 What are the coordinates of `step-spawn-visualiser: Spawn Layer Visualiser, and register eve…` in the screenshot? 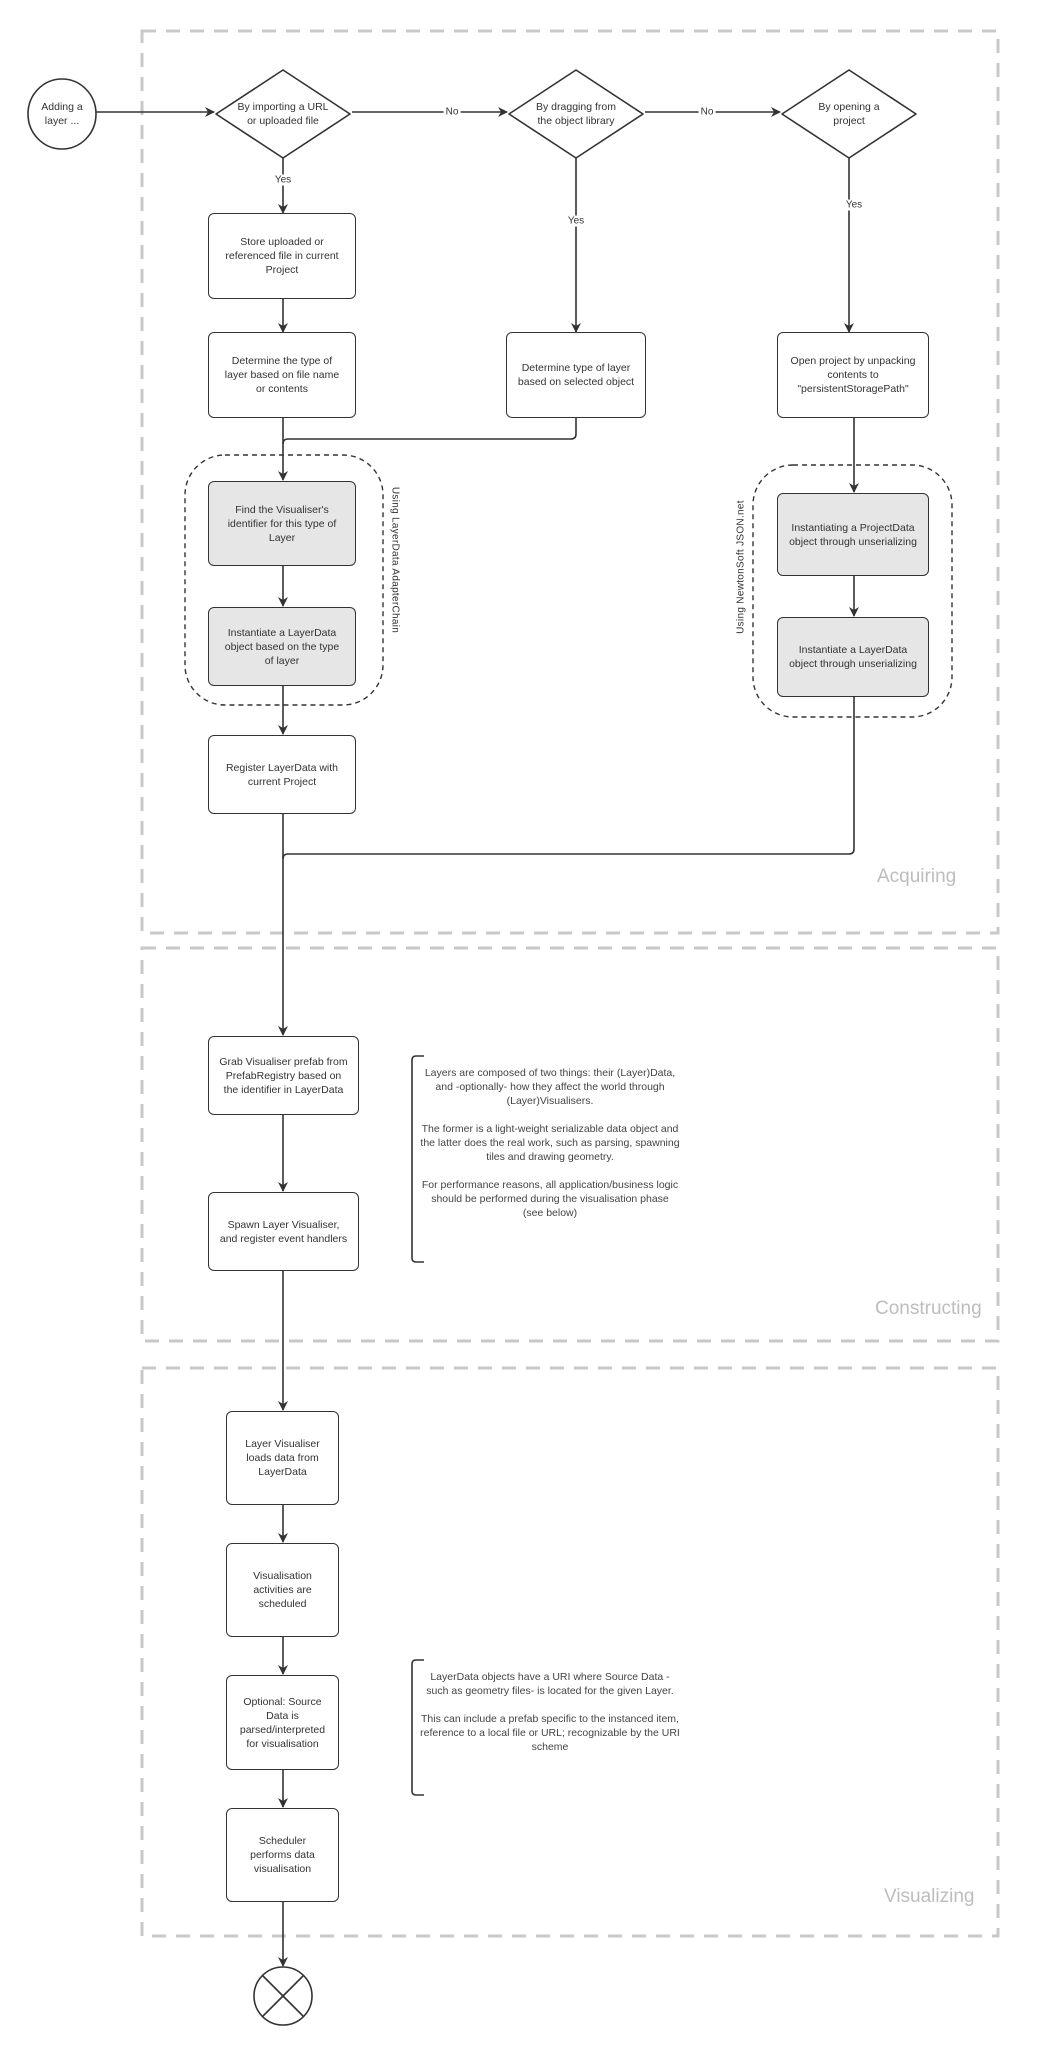 It's located at (283, 1231).